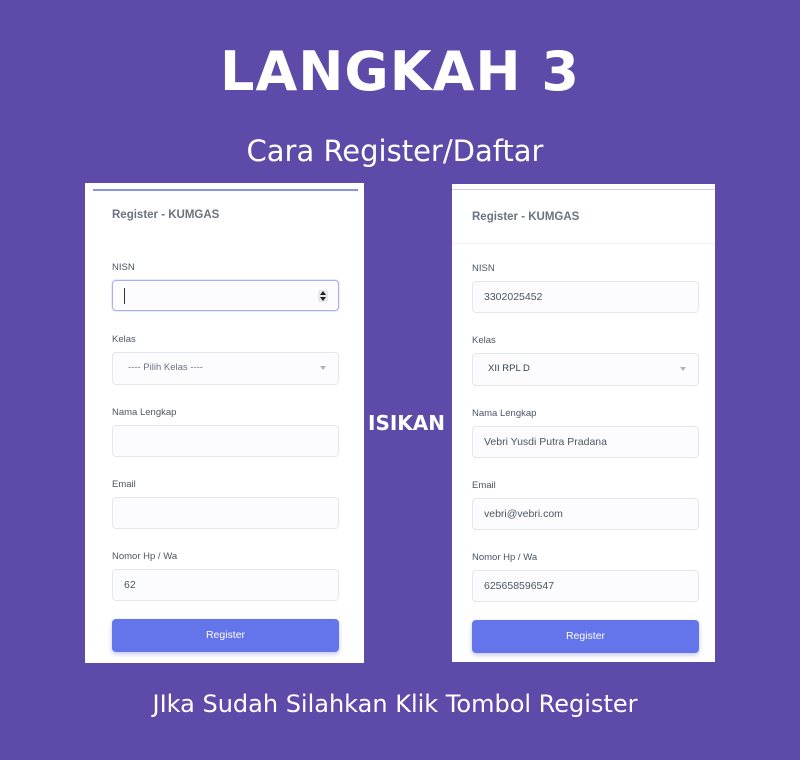  What do you see at coordinates (165, 367) in the screenshot?
I see `kelas-selected-value: ---- Pilih Kelas ----` at bounding box center [165, 367].